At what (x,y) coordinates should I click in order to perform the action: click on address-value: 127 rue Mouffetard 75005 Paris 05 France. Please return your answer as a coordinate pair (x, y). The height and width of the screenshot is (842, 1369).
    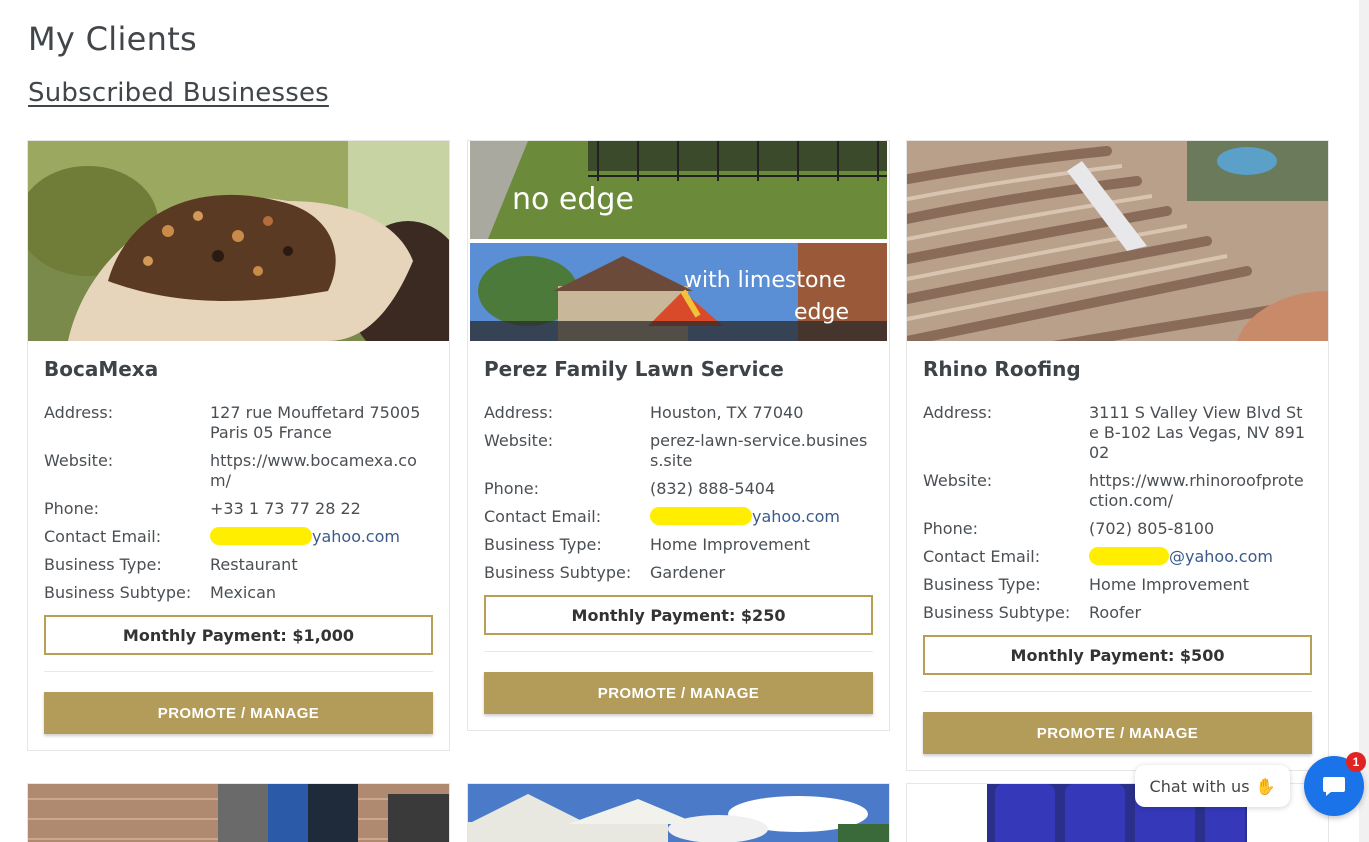
    Looking at the image, I should click on (315, 422).